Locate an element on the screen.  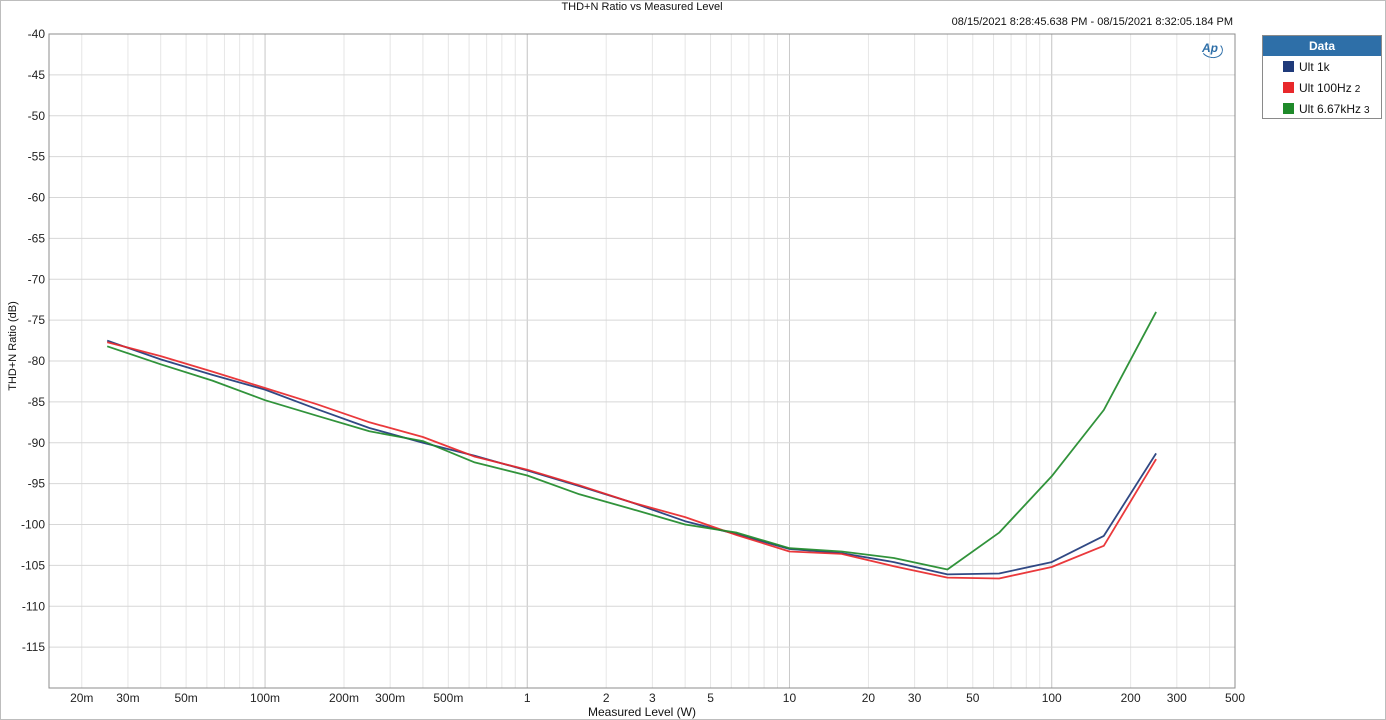
x-tick-label: 500 is located at coordinates (1235, 698).